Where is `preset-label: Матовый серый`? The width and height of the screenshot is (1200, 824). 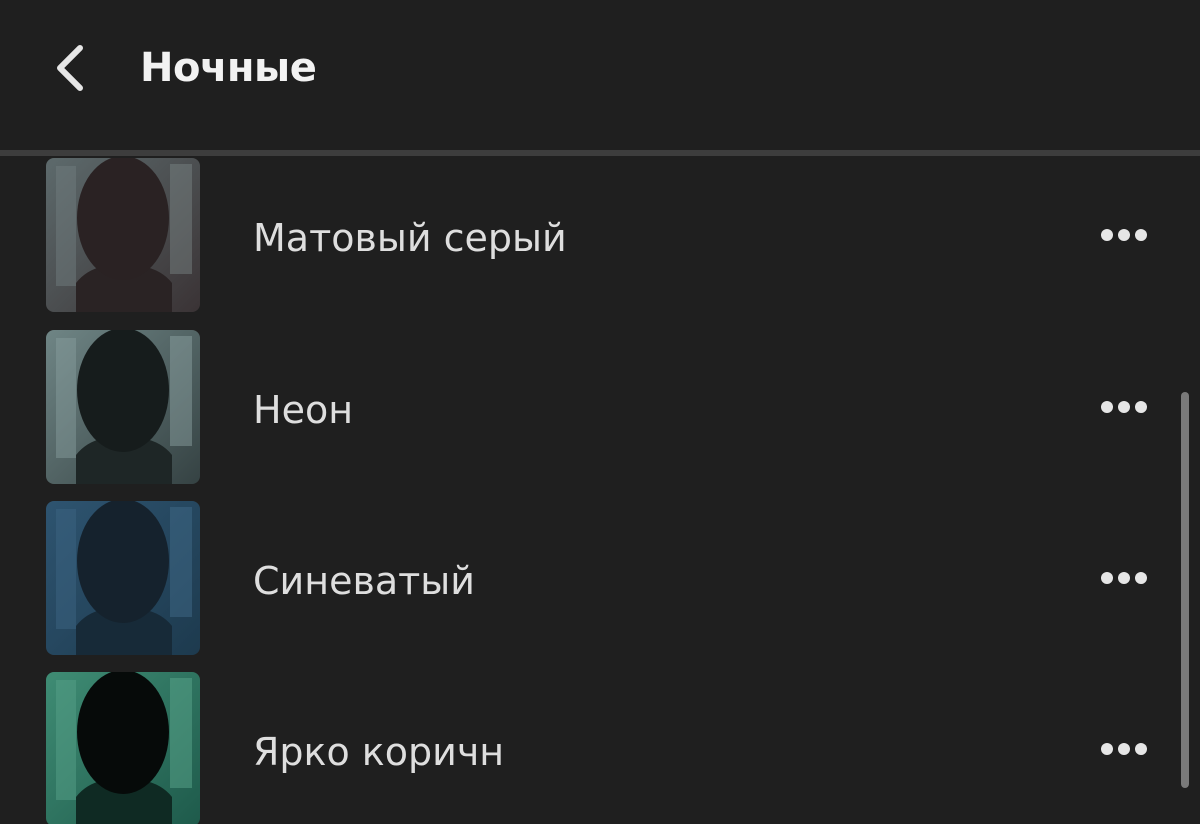 preset-label: Матовый серый is located at coordinates (410, 238).